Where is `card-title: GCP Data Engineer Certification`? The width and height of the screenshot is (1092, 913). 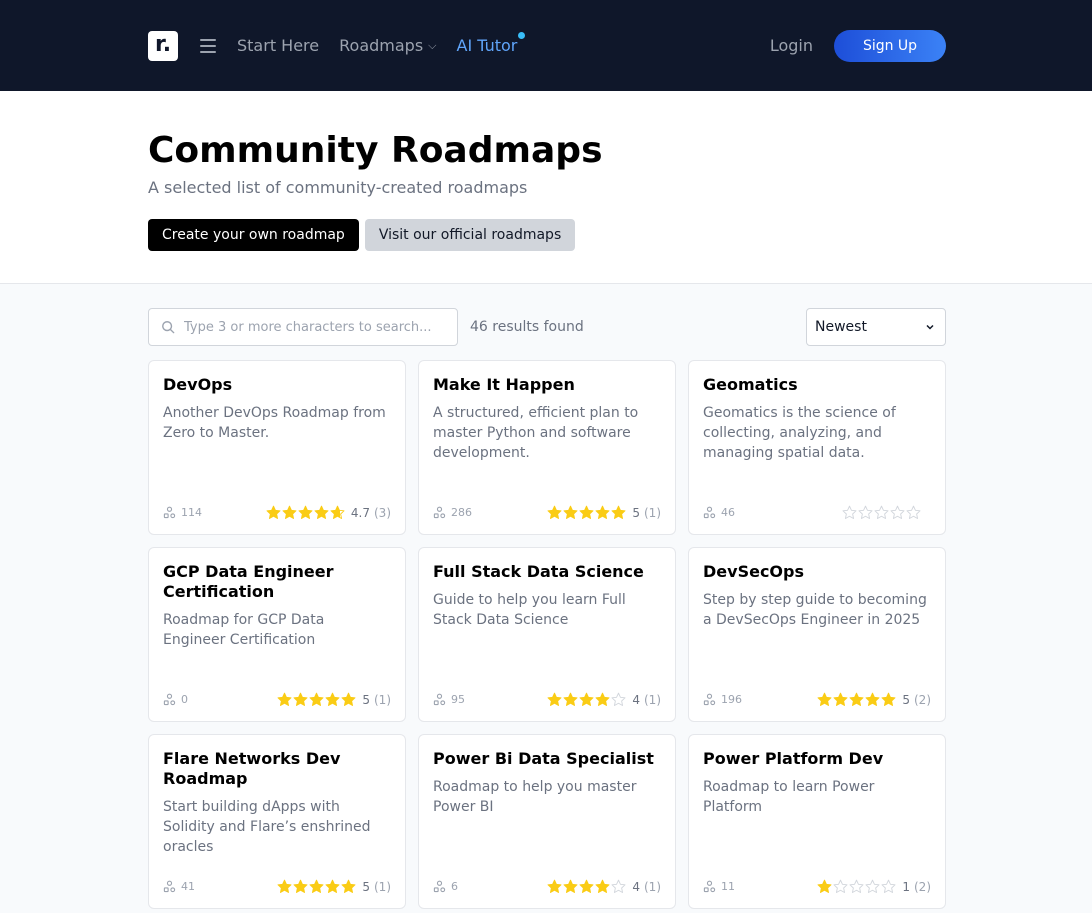 card-title: GCP Data Engineer Certification is located at coordinates (248, 581).